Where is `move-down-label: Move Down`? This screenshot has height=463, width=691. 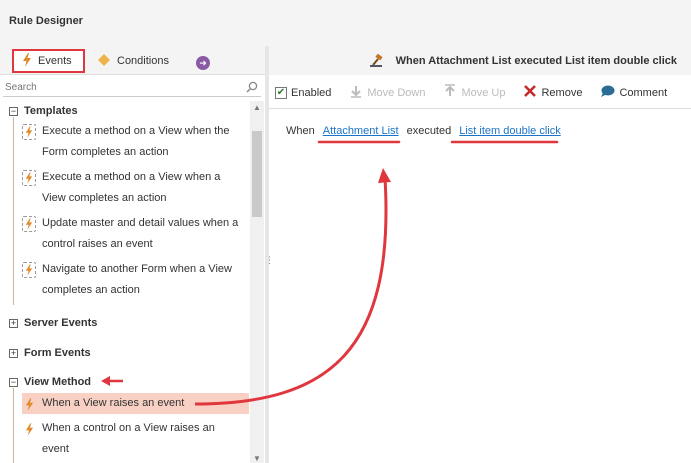 move-down-label: Move Down is located at coordinates (396, 92).